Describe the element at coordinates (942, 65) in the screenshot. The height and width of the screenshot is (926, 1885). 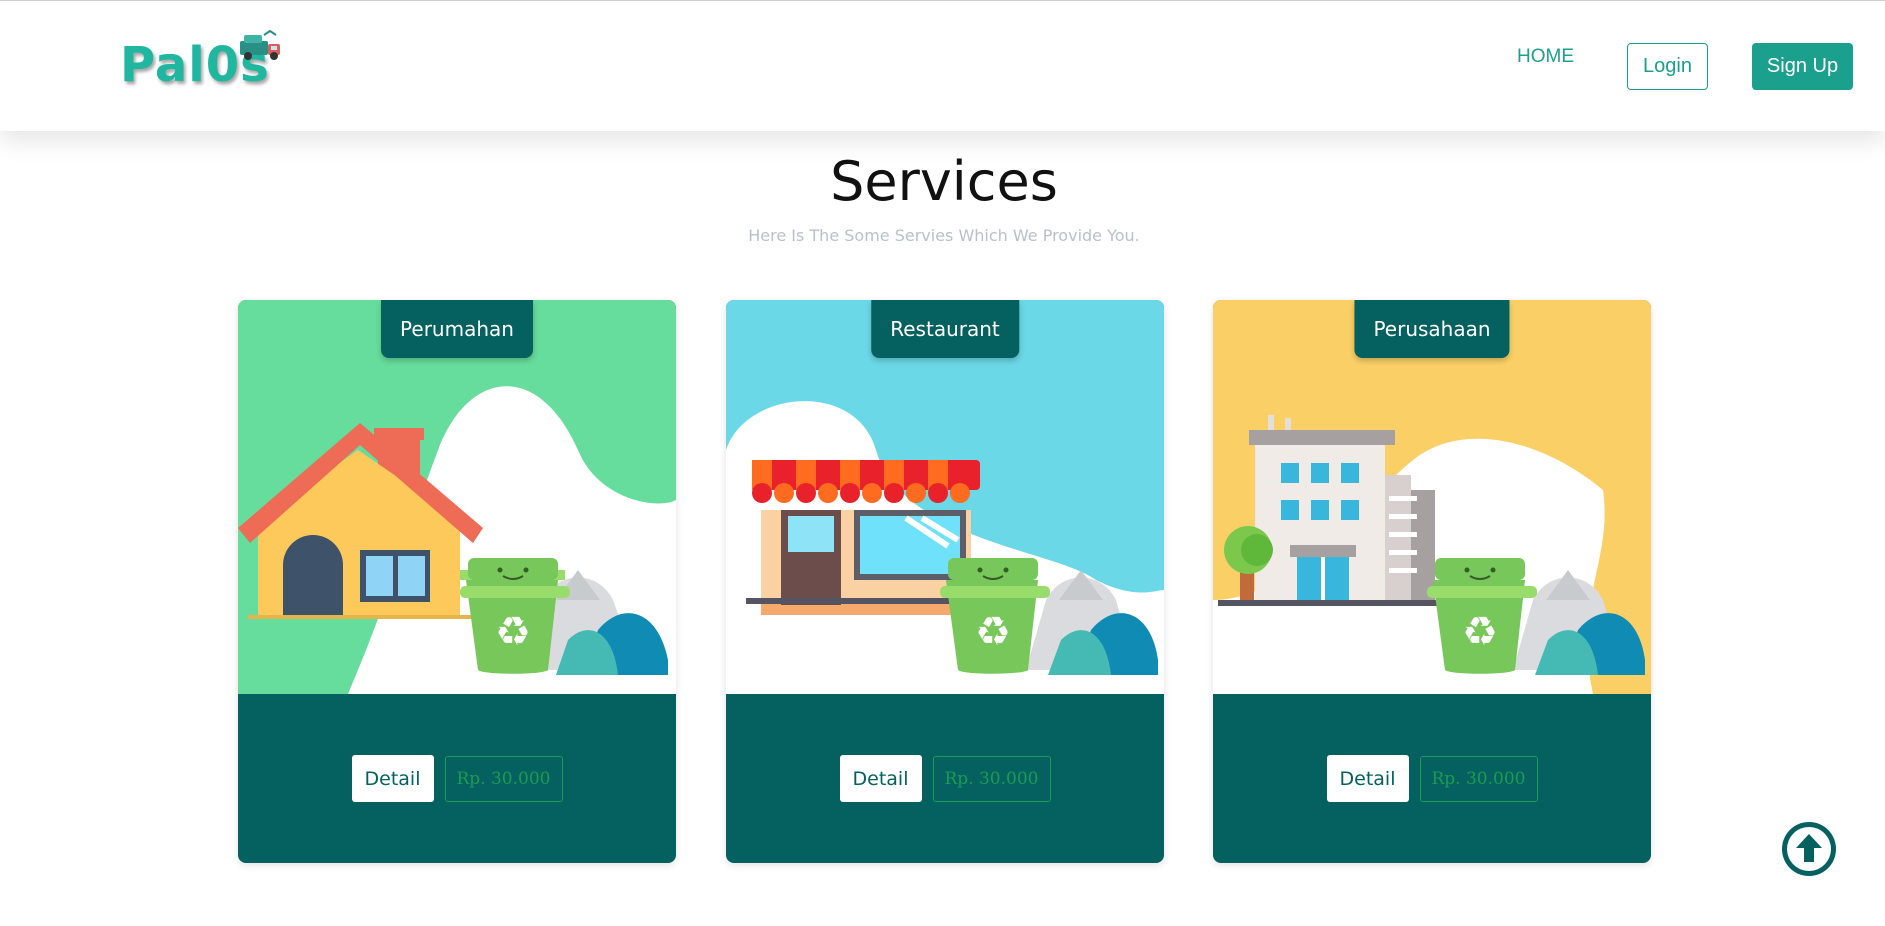
I see `navbar: Pal0s HOME Login Sign Up` at that location.